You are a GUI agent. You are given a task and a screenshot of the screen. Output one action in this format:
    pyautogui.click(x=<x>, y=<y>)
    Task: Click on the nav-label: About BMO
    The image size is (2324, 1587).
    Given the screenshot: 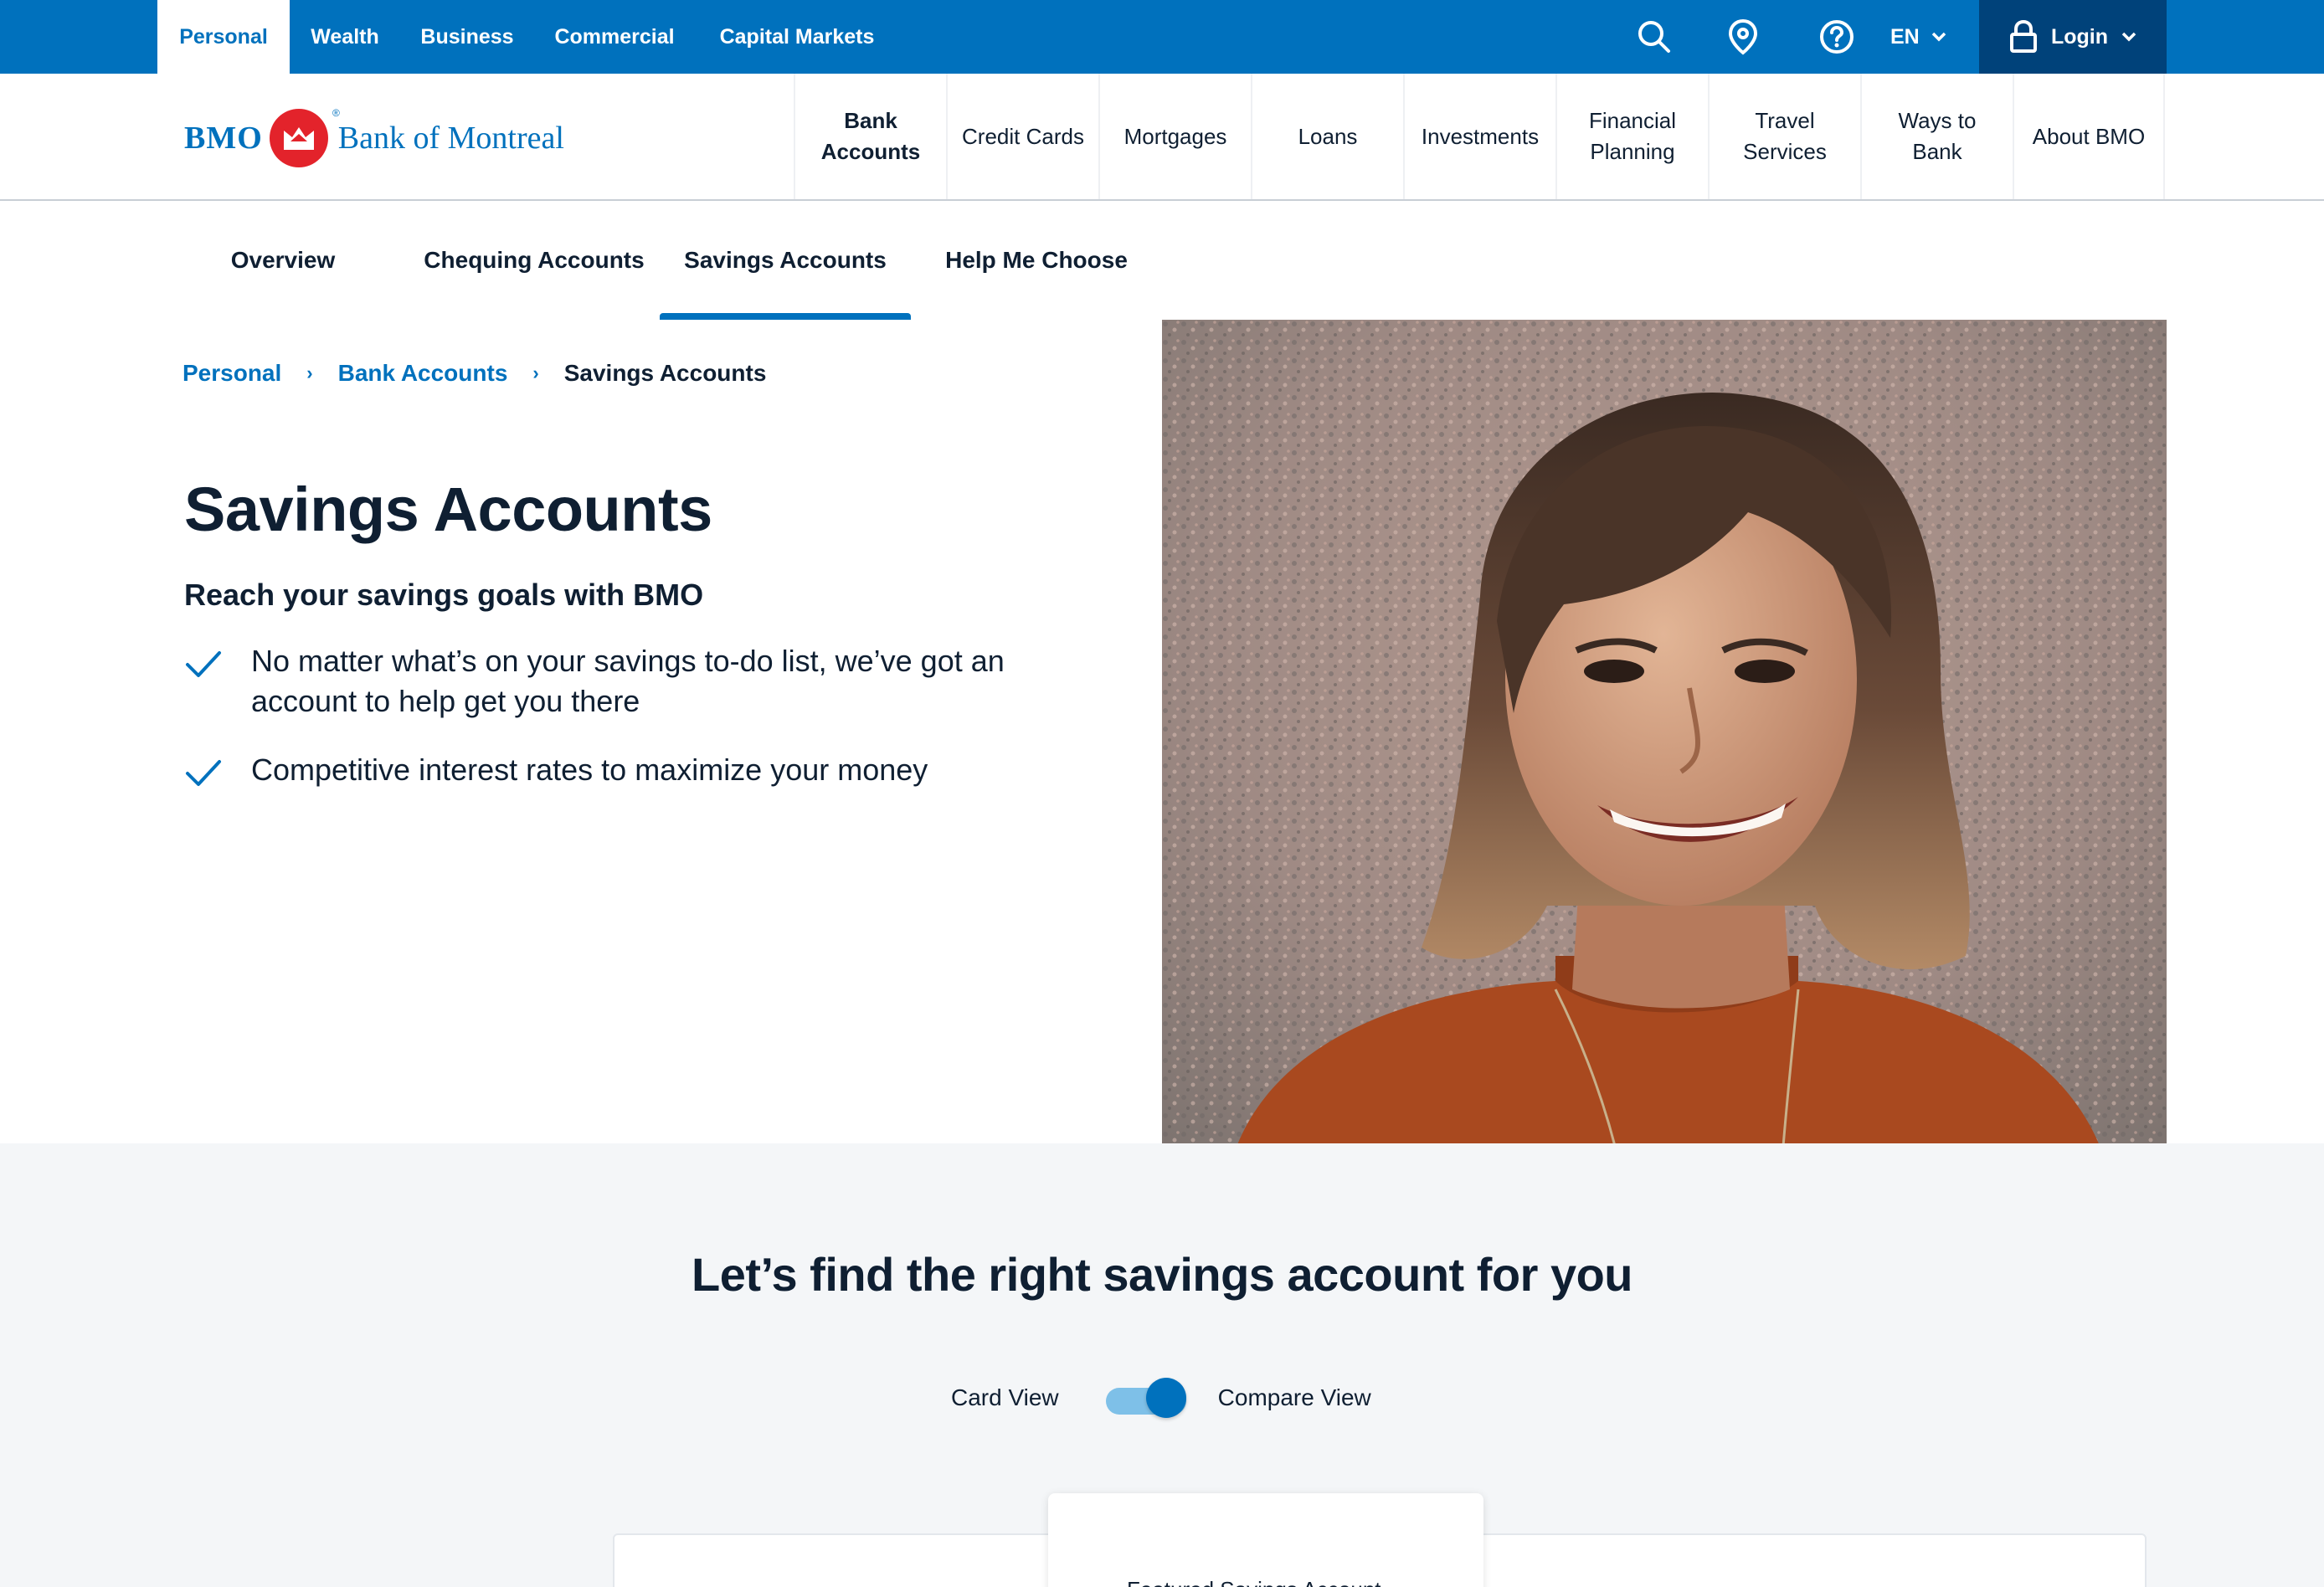 What is the action you would take?
    pyautogui.click(x=2089, y=136)
    